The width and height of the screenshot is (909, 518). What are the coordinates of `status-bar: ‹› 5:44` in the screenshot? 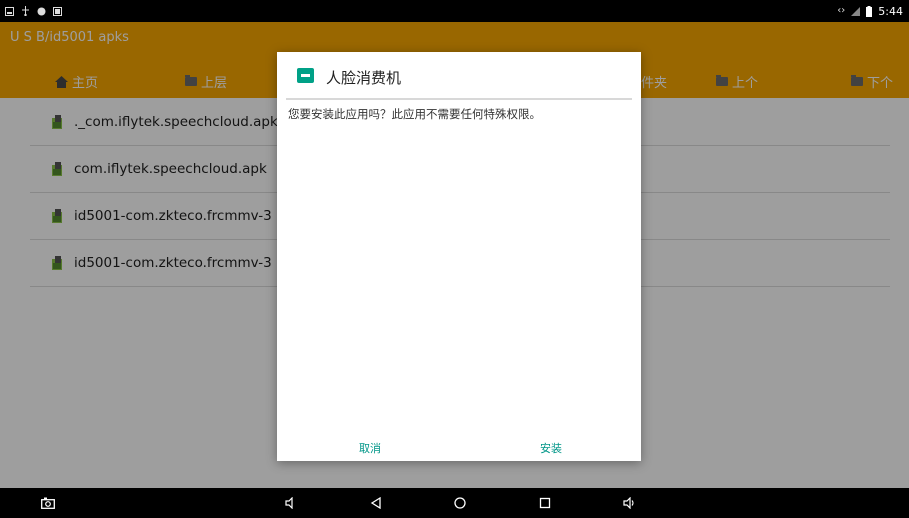 It's located at (454, 11).